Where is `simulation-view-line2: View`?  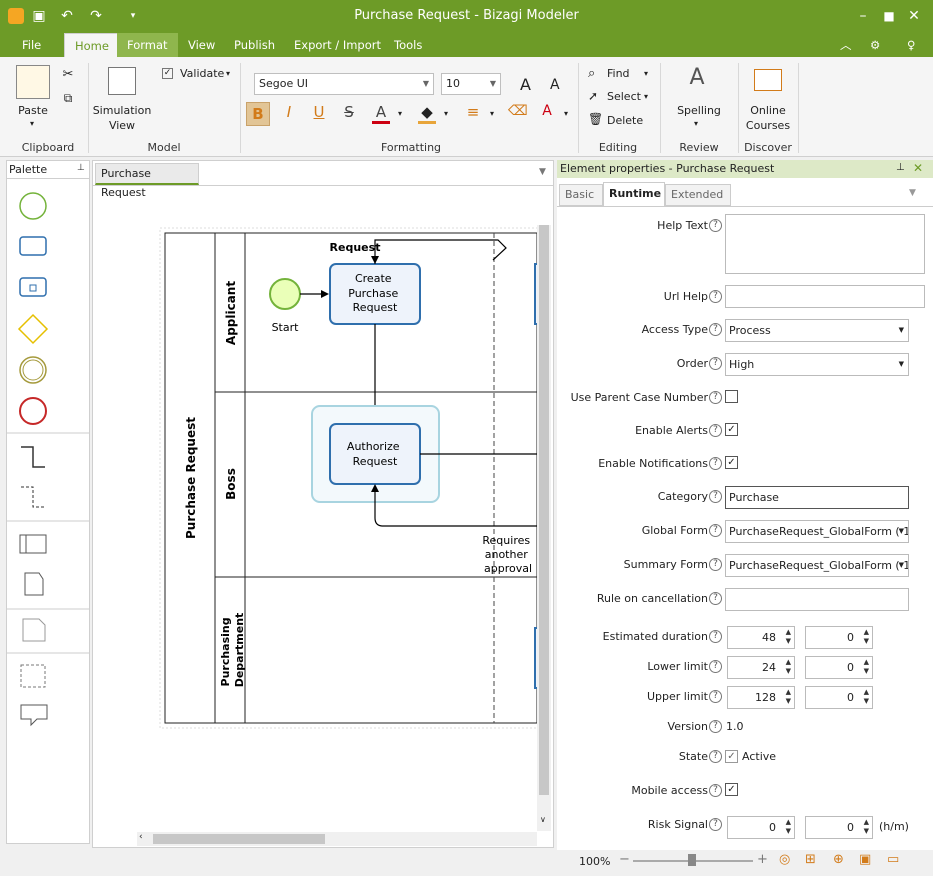
simulation-view-line2: View is located at coordinates (122, 125).